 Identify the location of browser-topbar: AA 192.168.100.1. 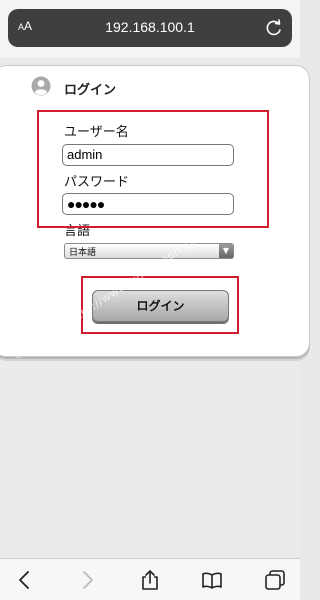
(150, 29).